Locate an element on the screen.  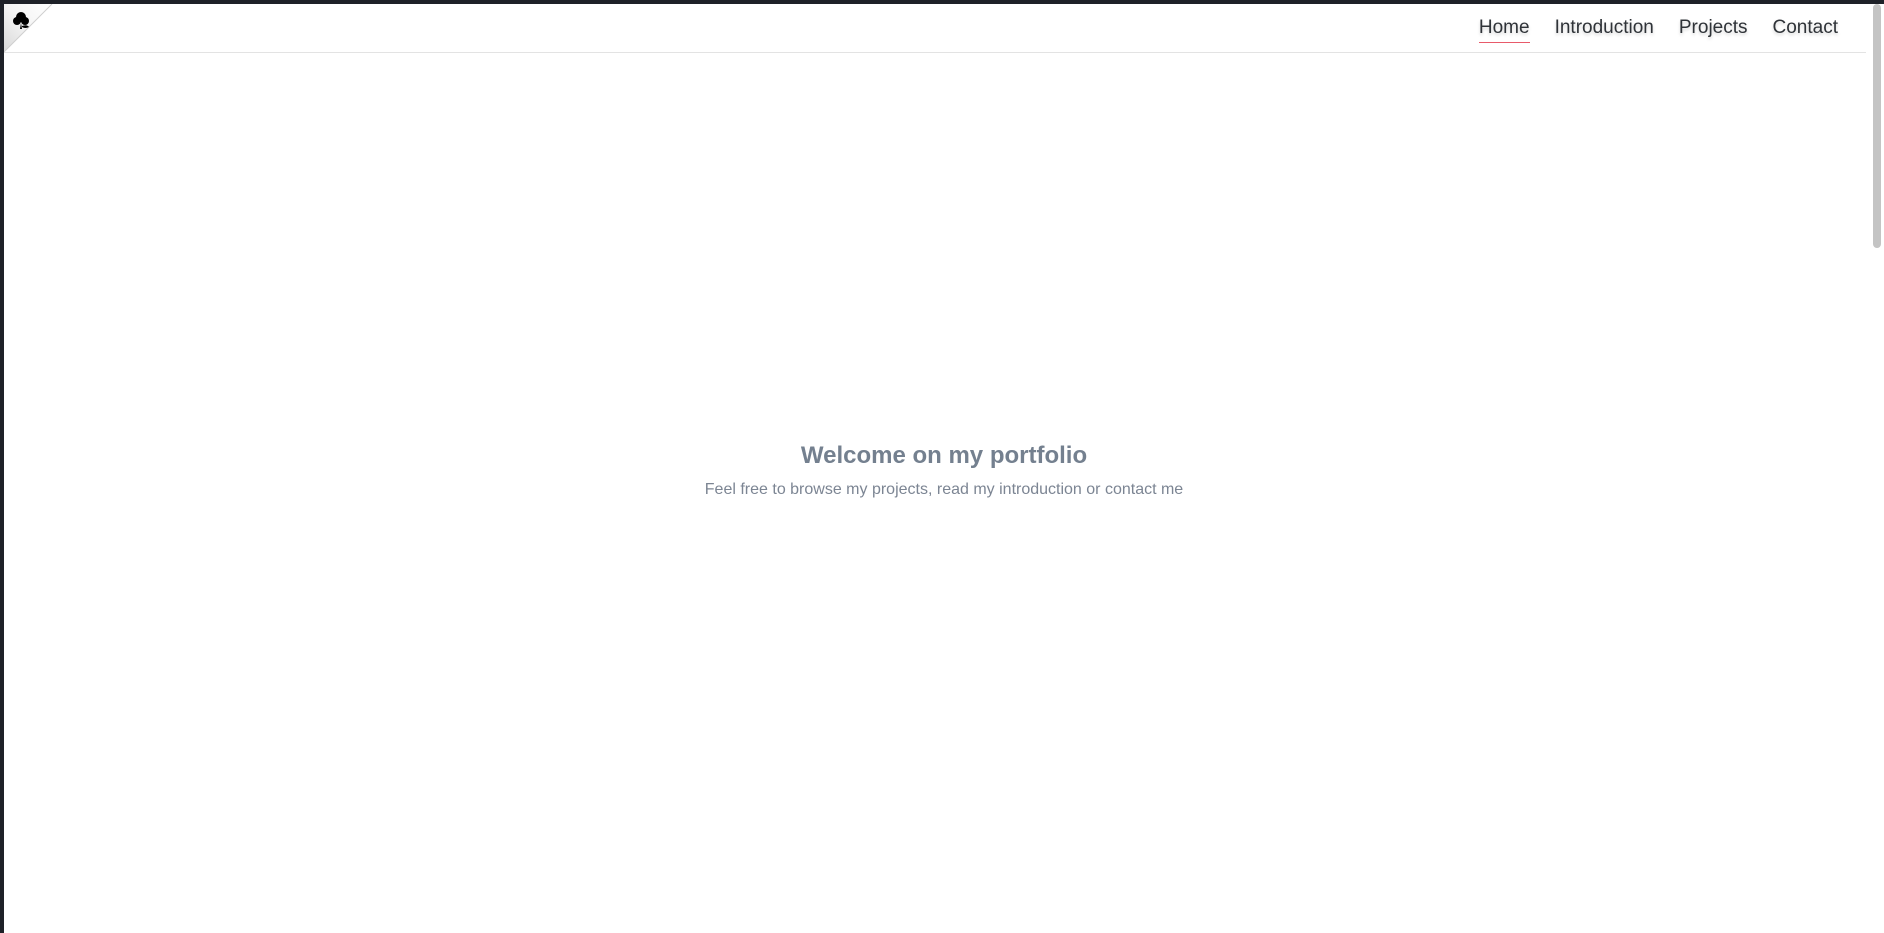
nav-link-introduction: Introduction is located at coordinates (1604, 30).